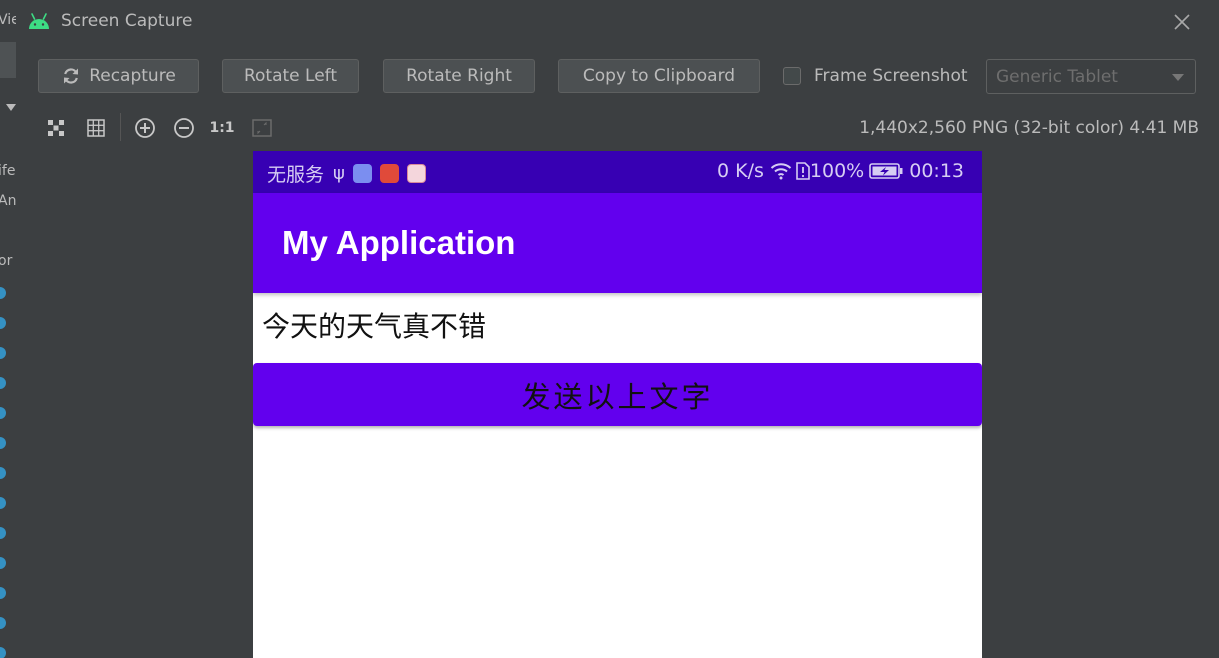 Image resolution: width=1219 pixels, height=658 pixels. What do you see at coordinates (39, 21) in the screenshot?
I see `android-icon` at bounding box center [39, 21].